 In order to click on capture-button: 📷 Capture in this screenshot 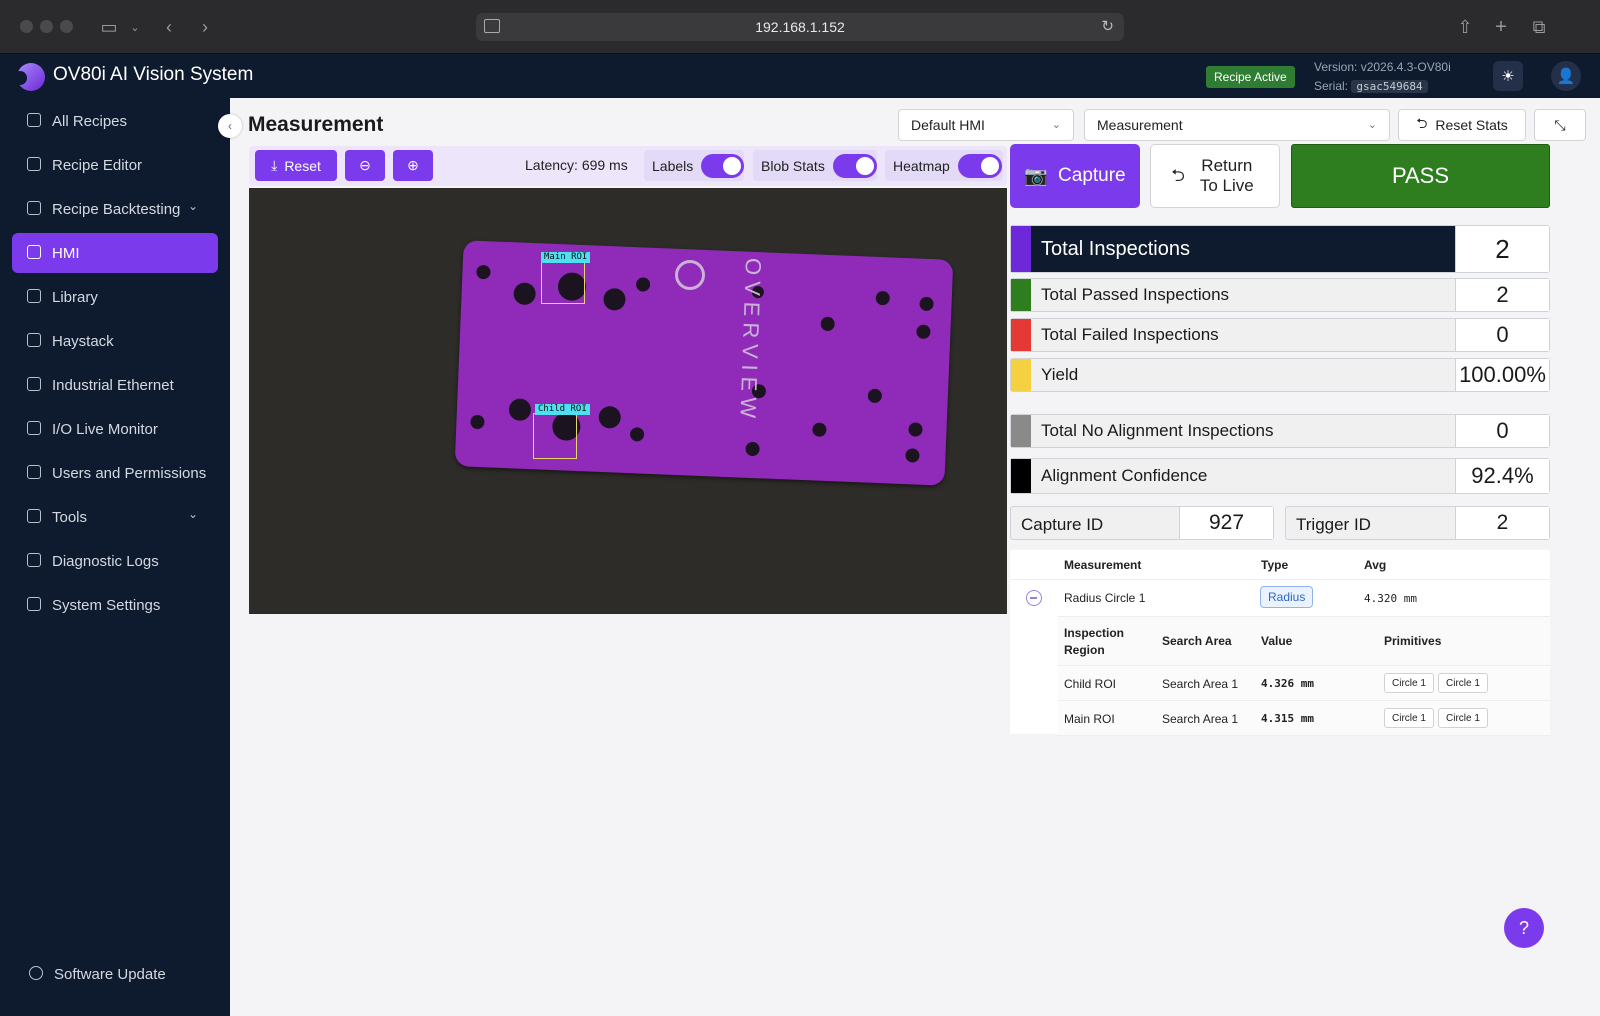, I will do `click(1075, 176)`.